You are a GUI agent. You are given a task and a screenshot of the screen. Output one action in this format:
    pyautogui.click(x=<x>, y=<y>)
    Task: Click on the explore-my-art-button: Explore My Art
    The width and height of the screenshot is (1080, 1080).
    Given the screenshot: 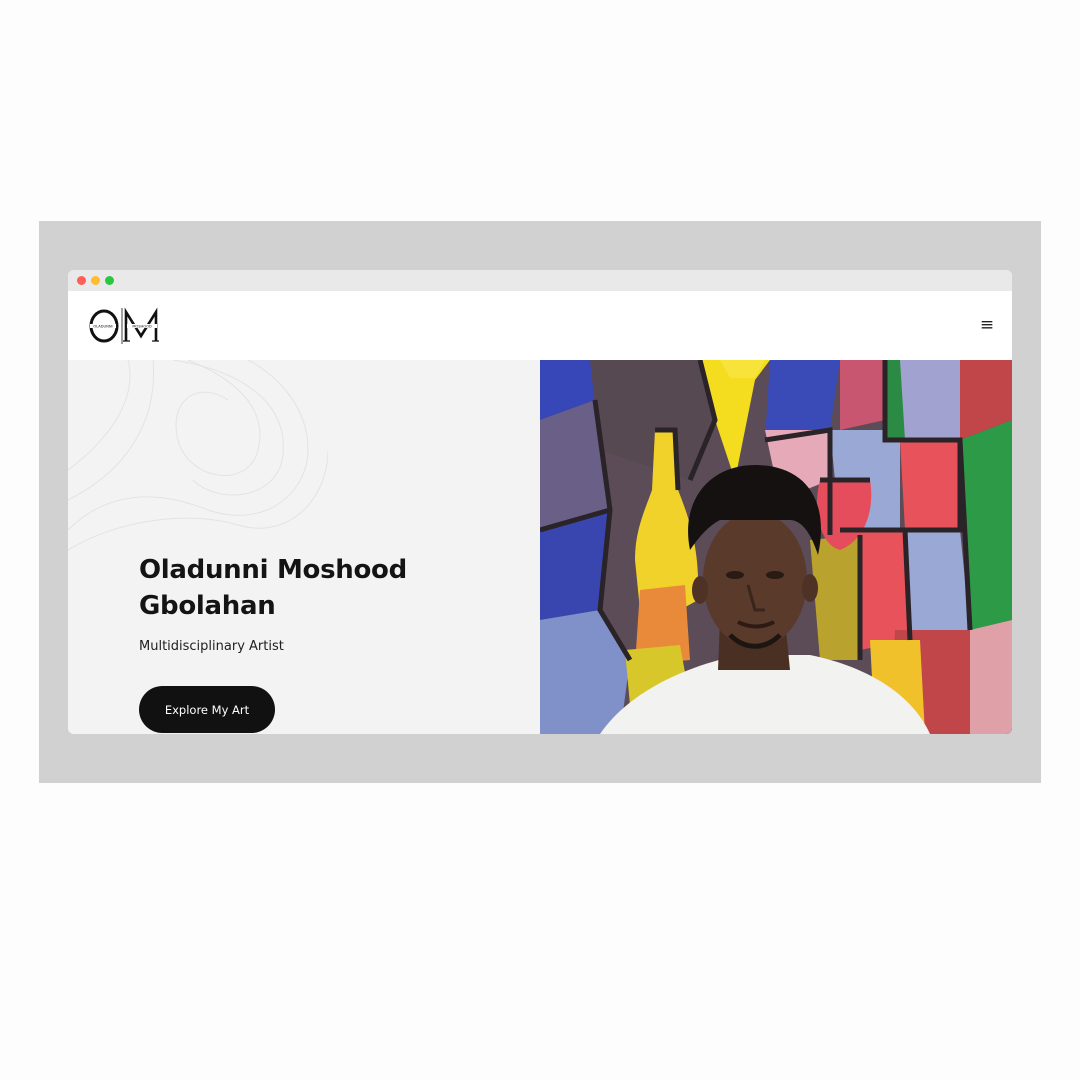 What is the action you would take?
    pyautogui.click(x=207, y=709)
    